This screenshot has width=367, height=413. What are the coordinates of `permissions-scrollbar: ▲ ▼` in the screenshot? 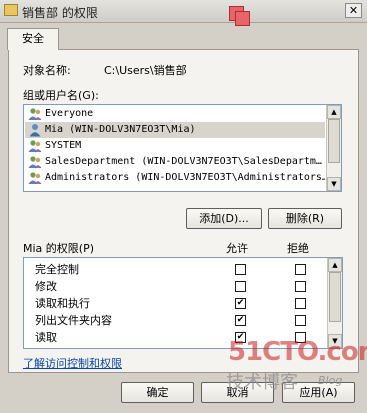 It's located at (334, 303).